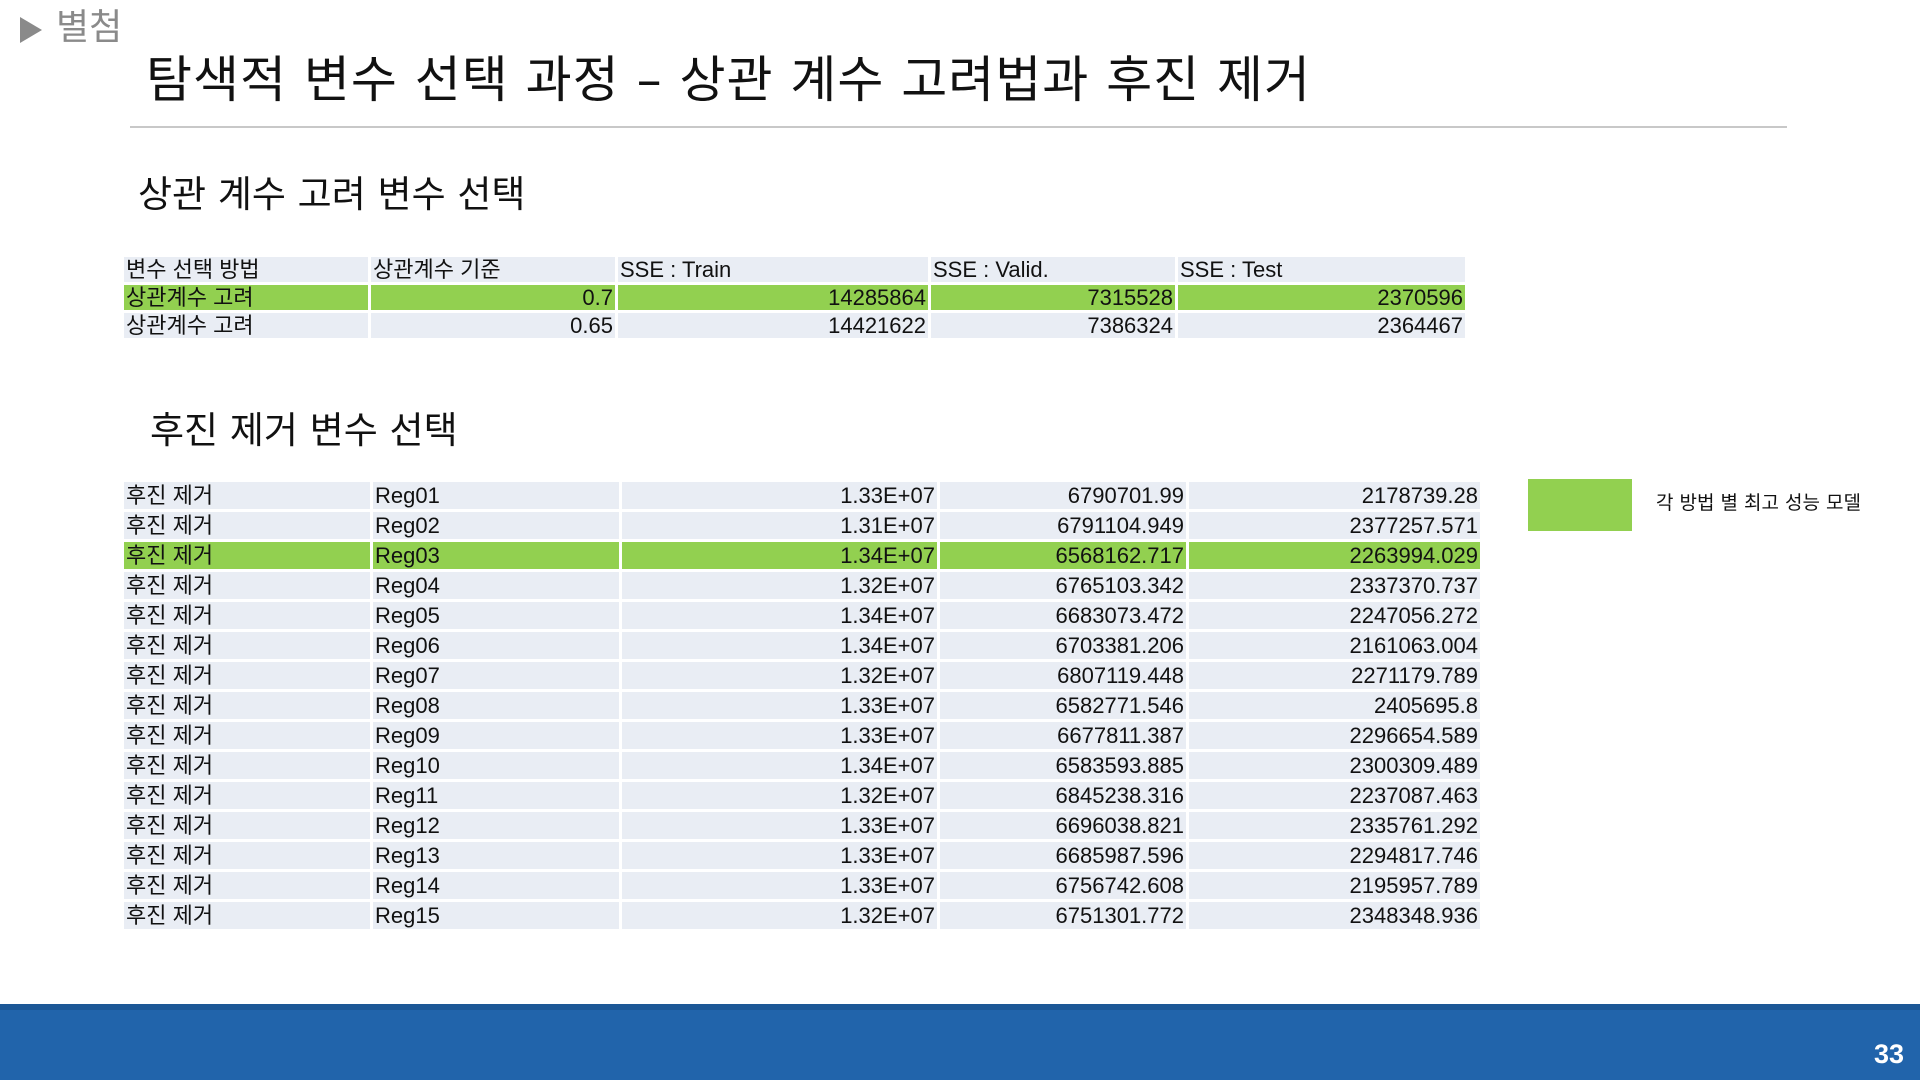 This screenshot has height=1080, width=1920. I want to click on table-row: 상관계수 고려 0.7 14285864 7315528 2370596, so click(794, 297).